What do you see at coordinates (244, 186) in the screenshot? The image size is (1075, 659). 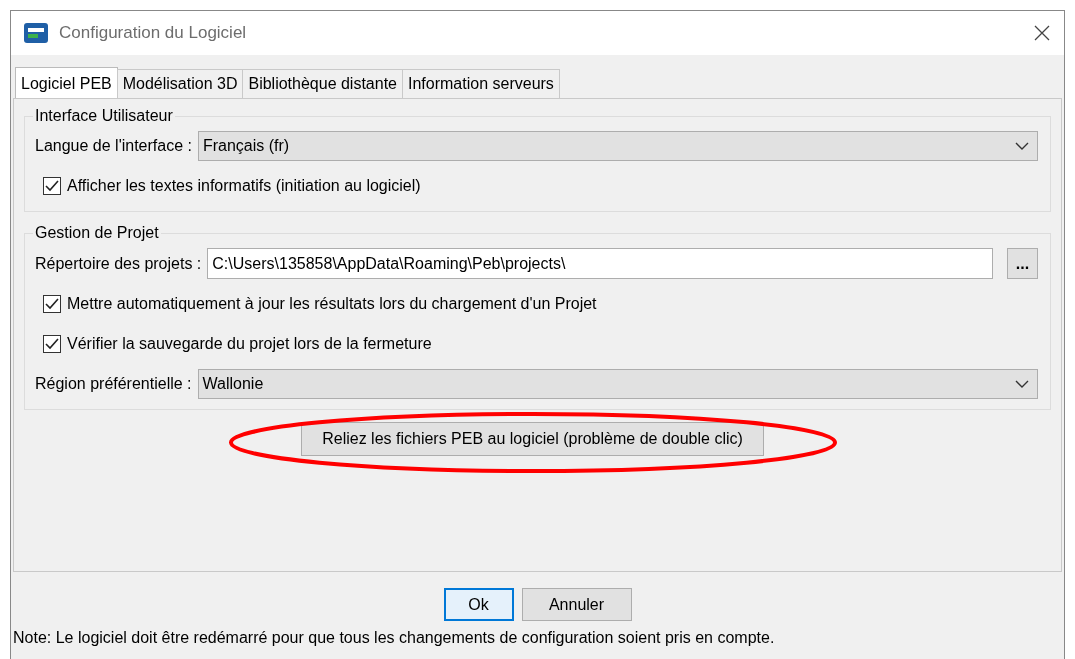 I see `checkbox-label: Afficher les textes informatifs (initiation au logiciel)` at bounding box center [244, 186].